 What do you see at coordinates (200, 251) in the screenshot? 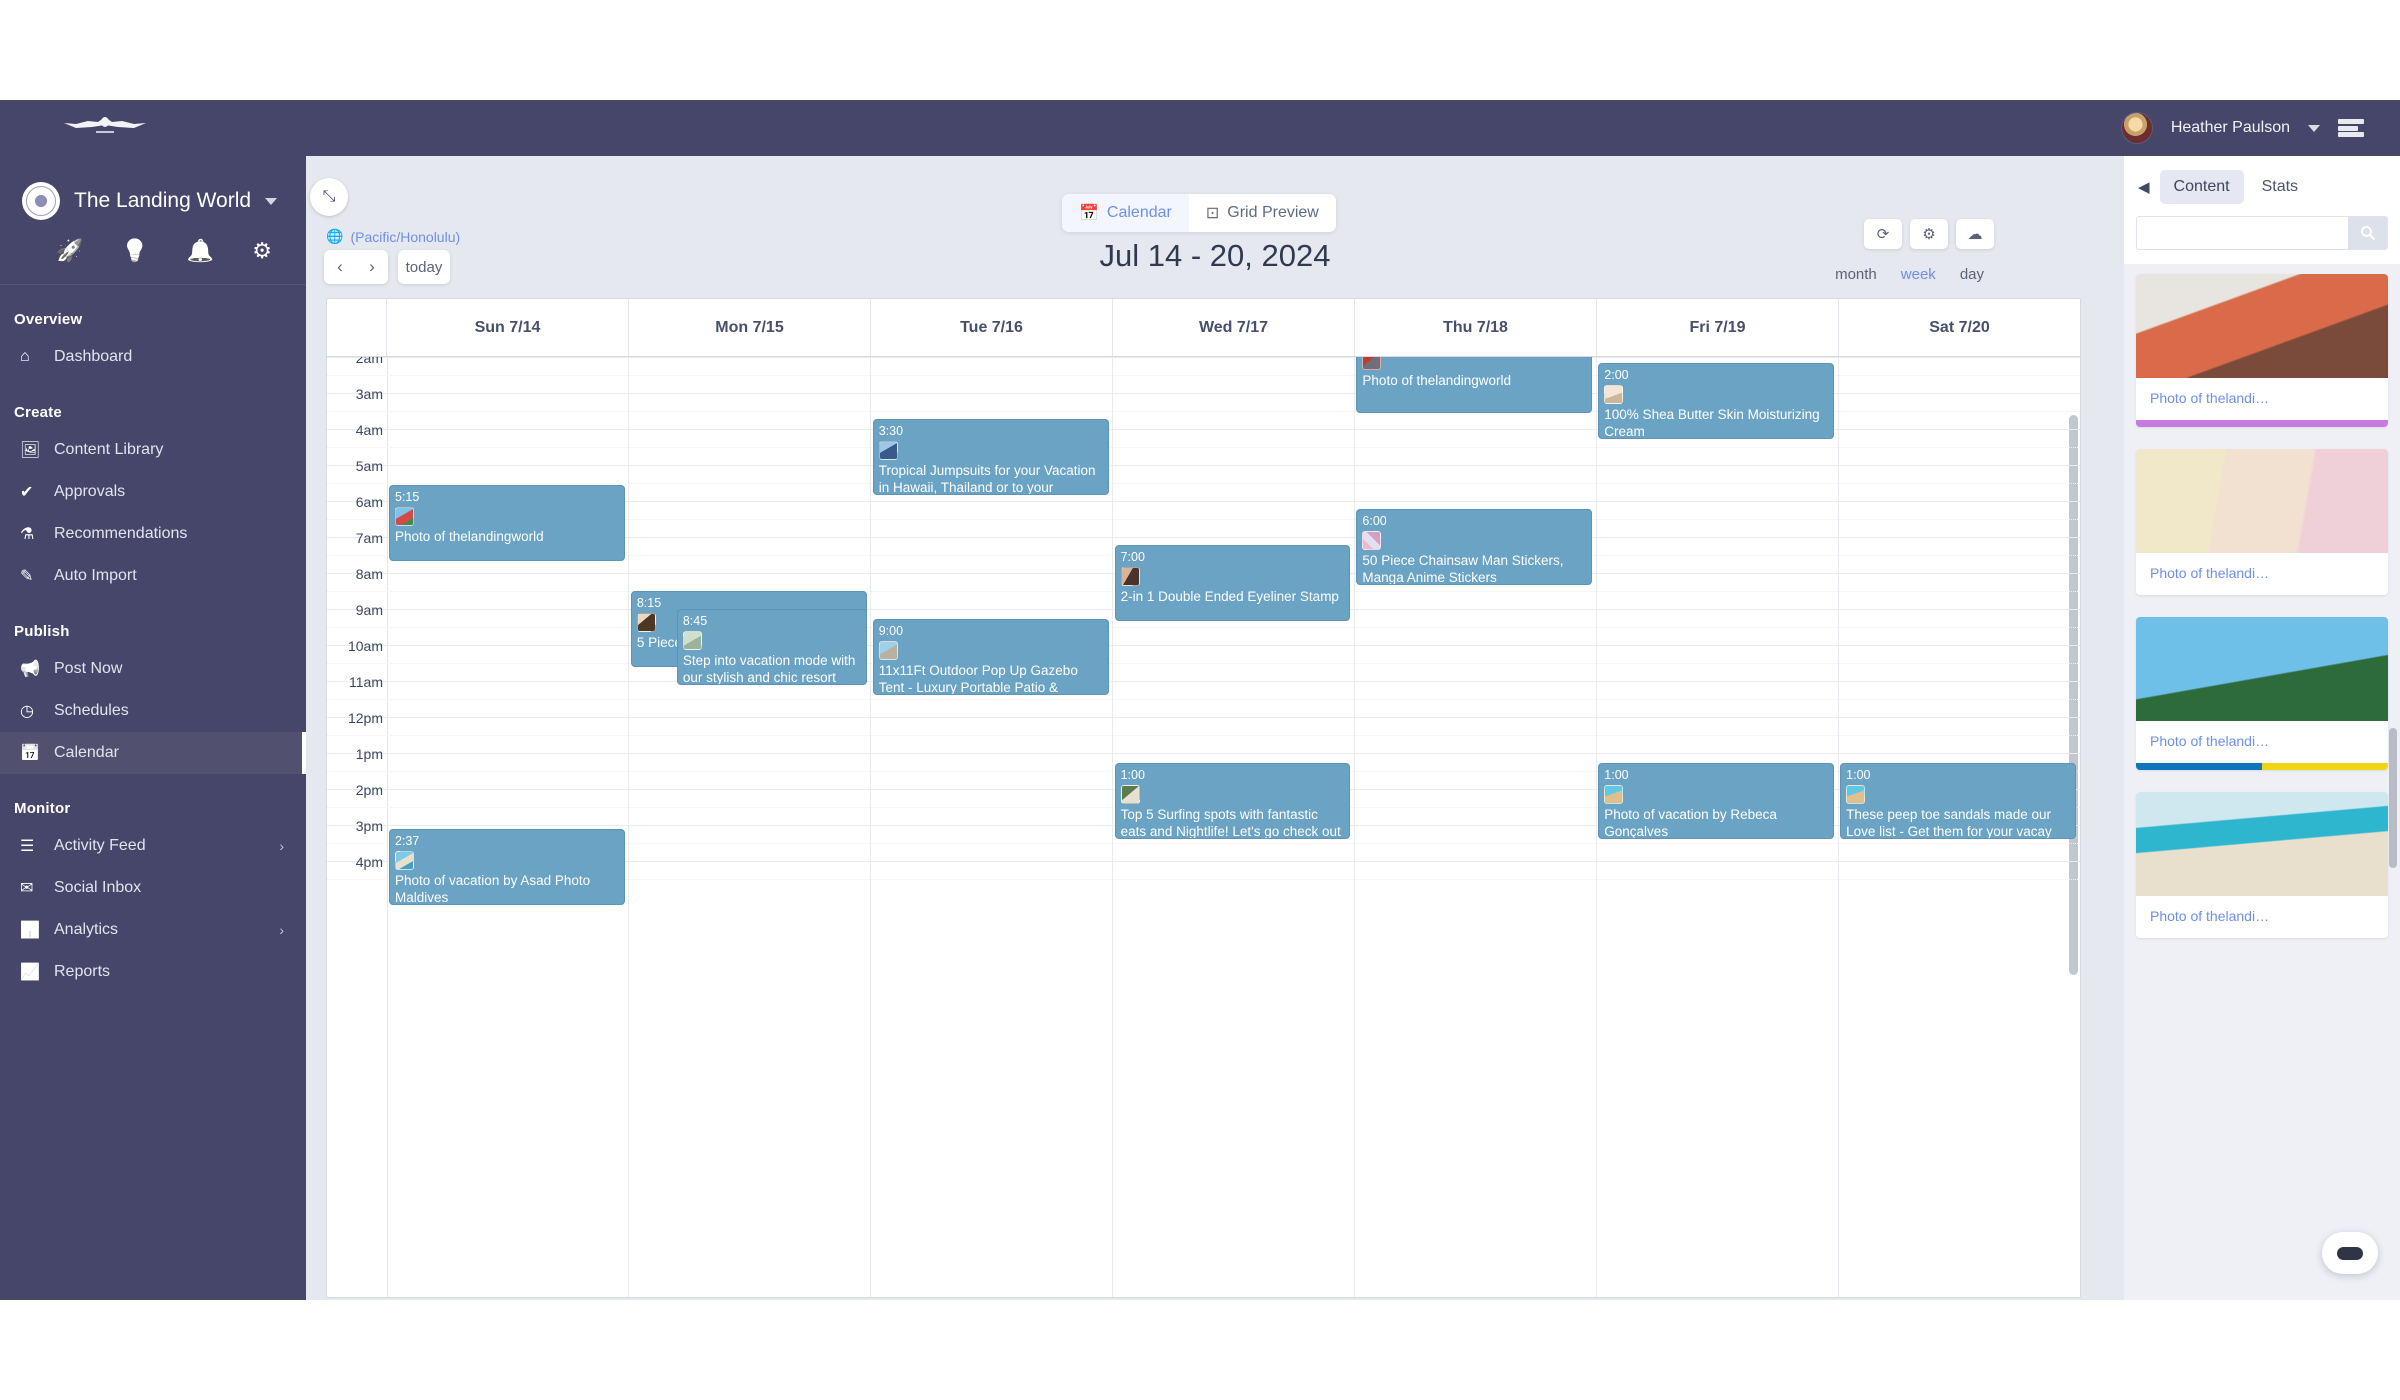
I see `bell-icon: 🔔` at bounding box center [200, 251].